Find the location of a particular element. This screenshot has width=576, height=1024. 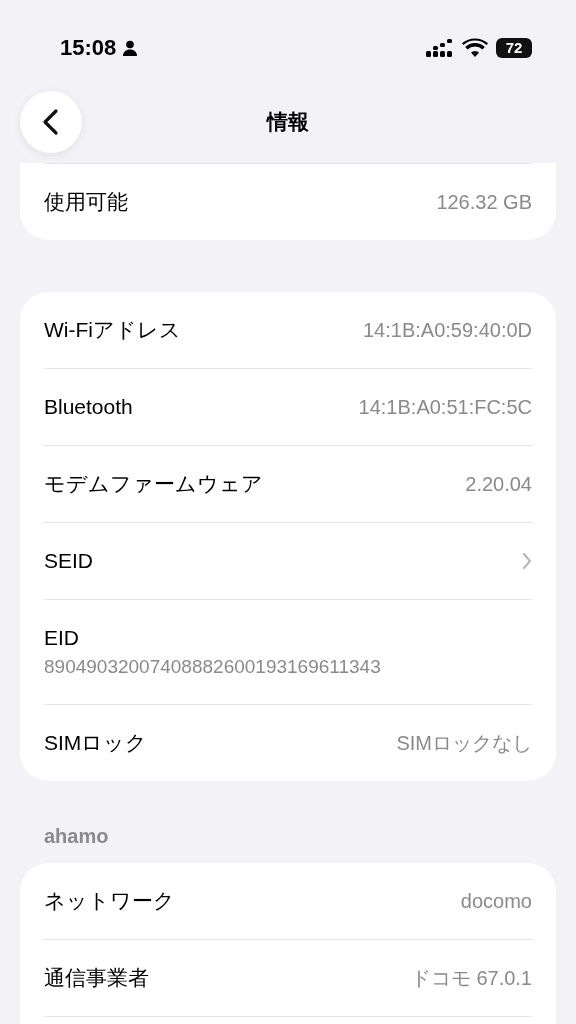

row-value: 126.32 GB is located at coordinates (484, 202).